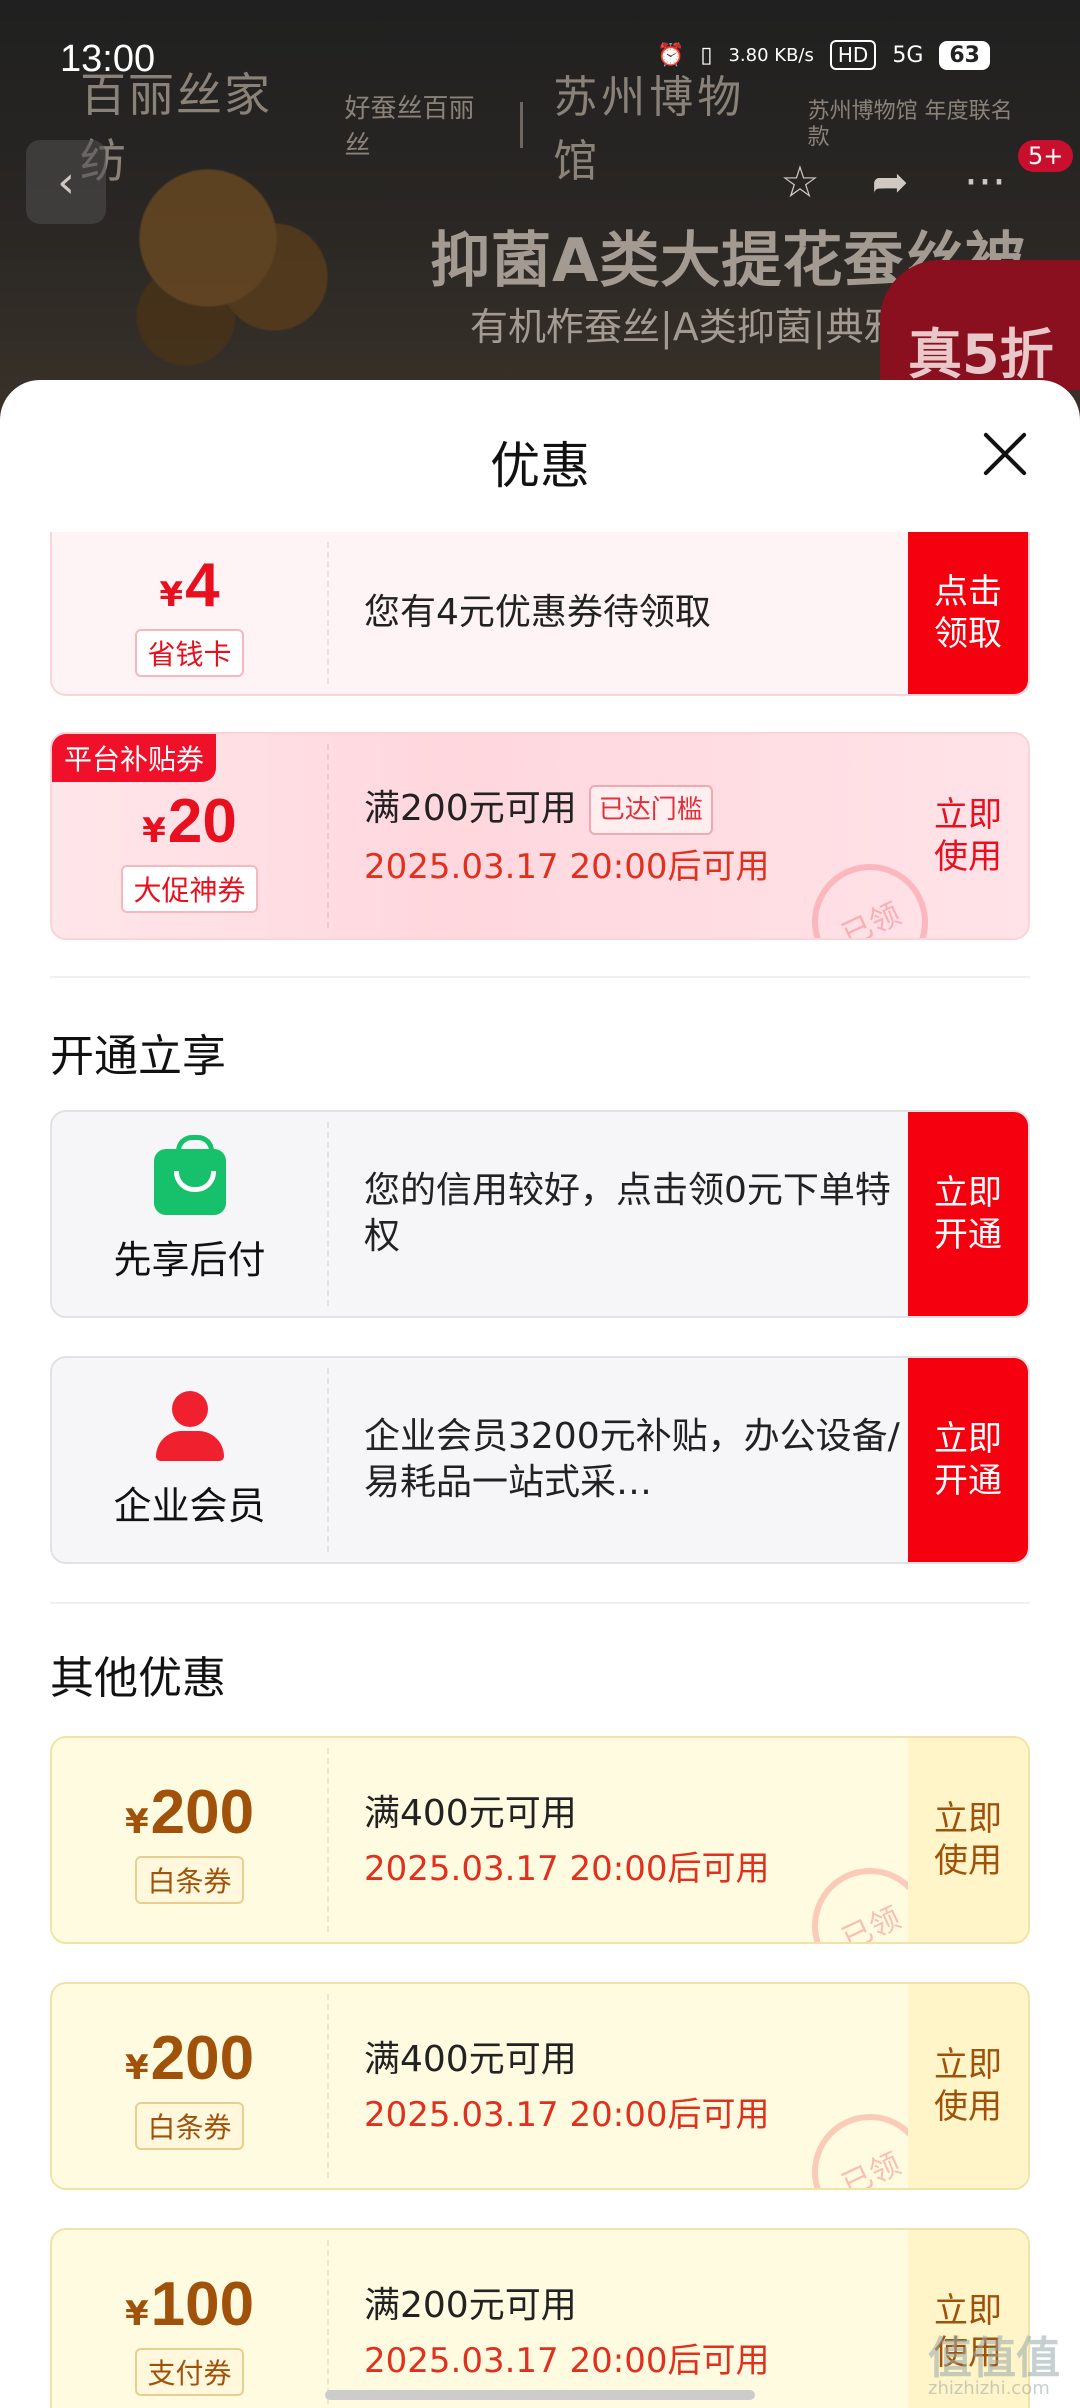 The height and width of the screenshot is (2408, 1080). I want to click on coupon-amount: ¥ 100, so click(189, 2304).